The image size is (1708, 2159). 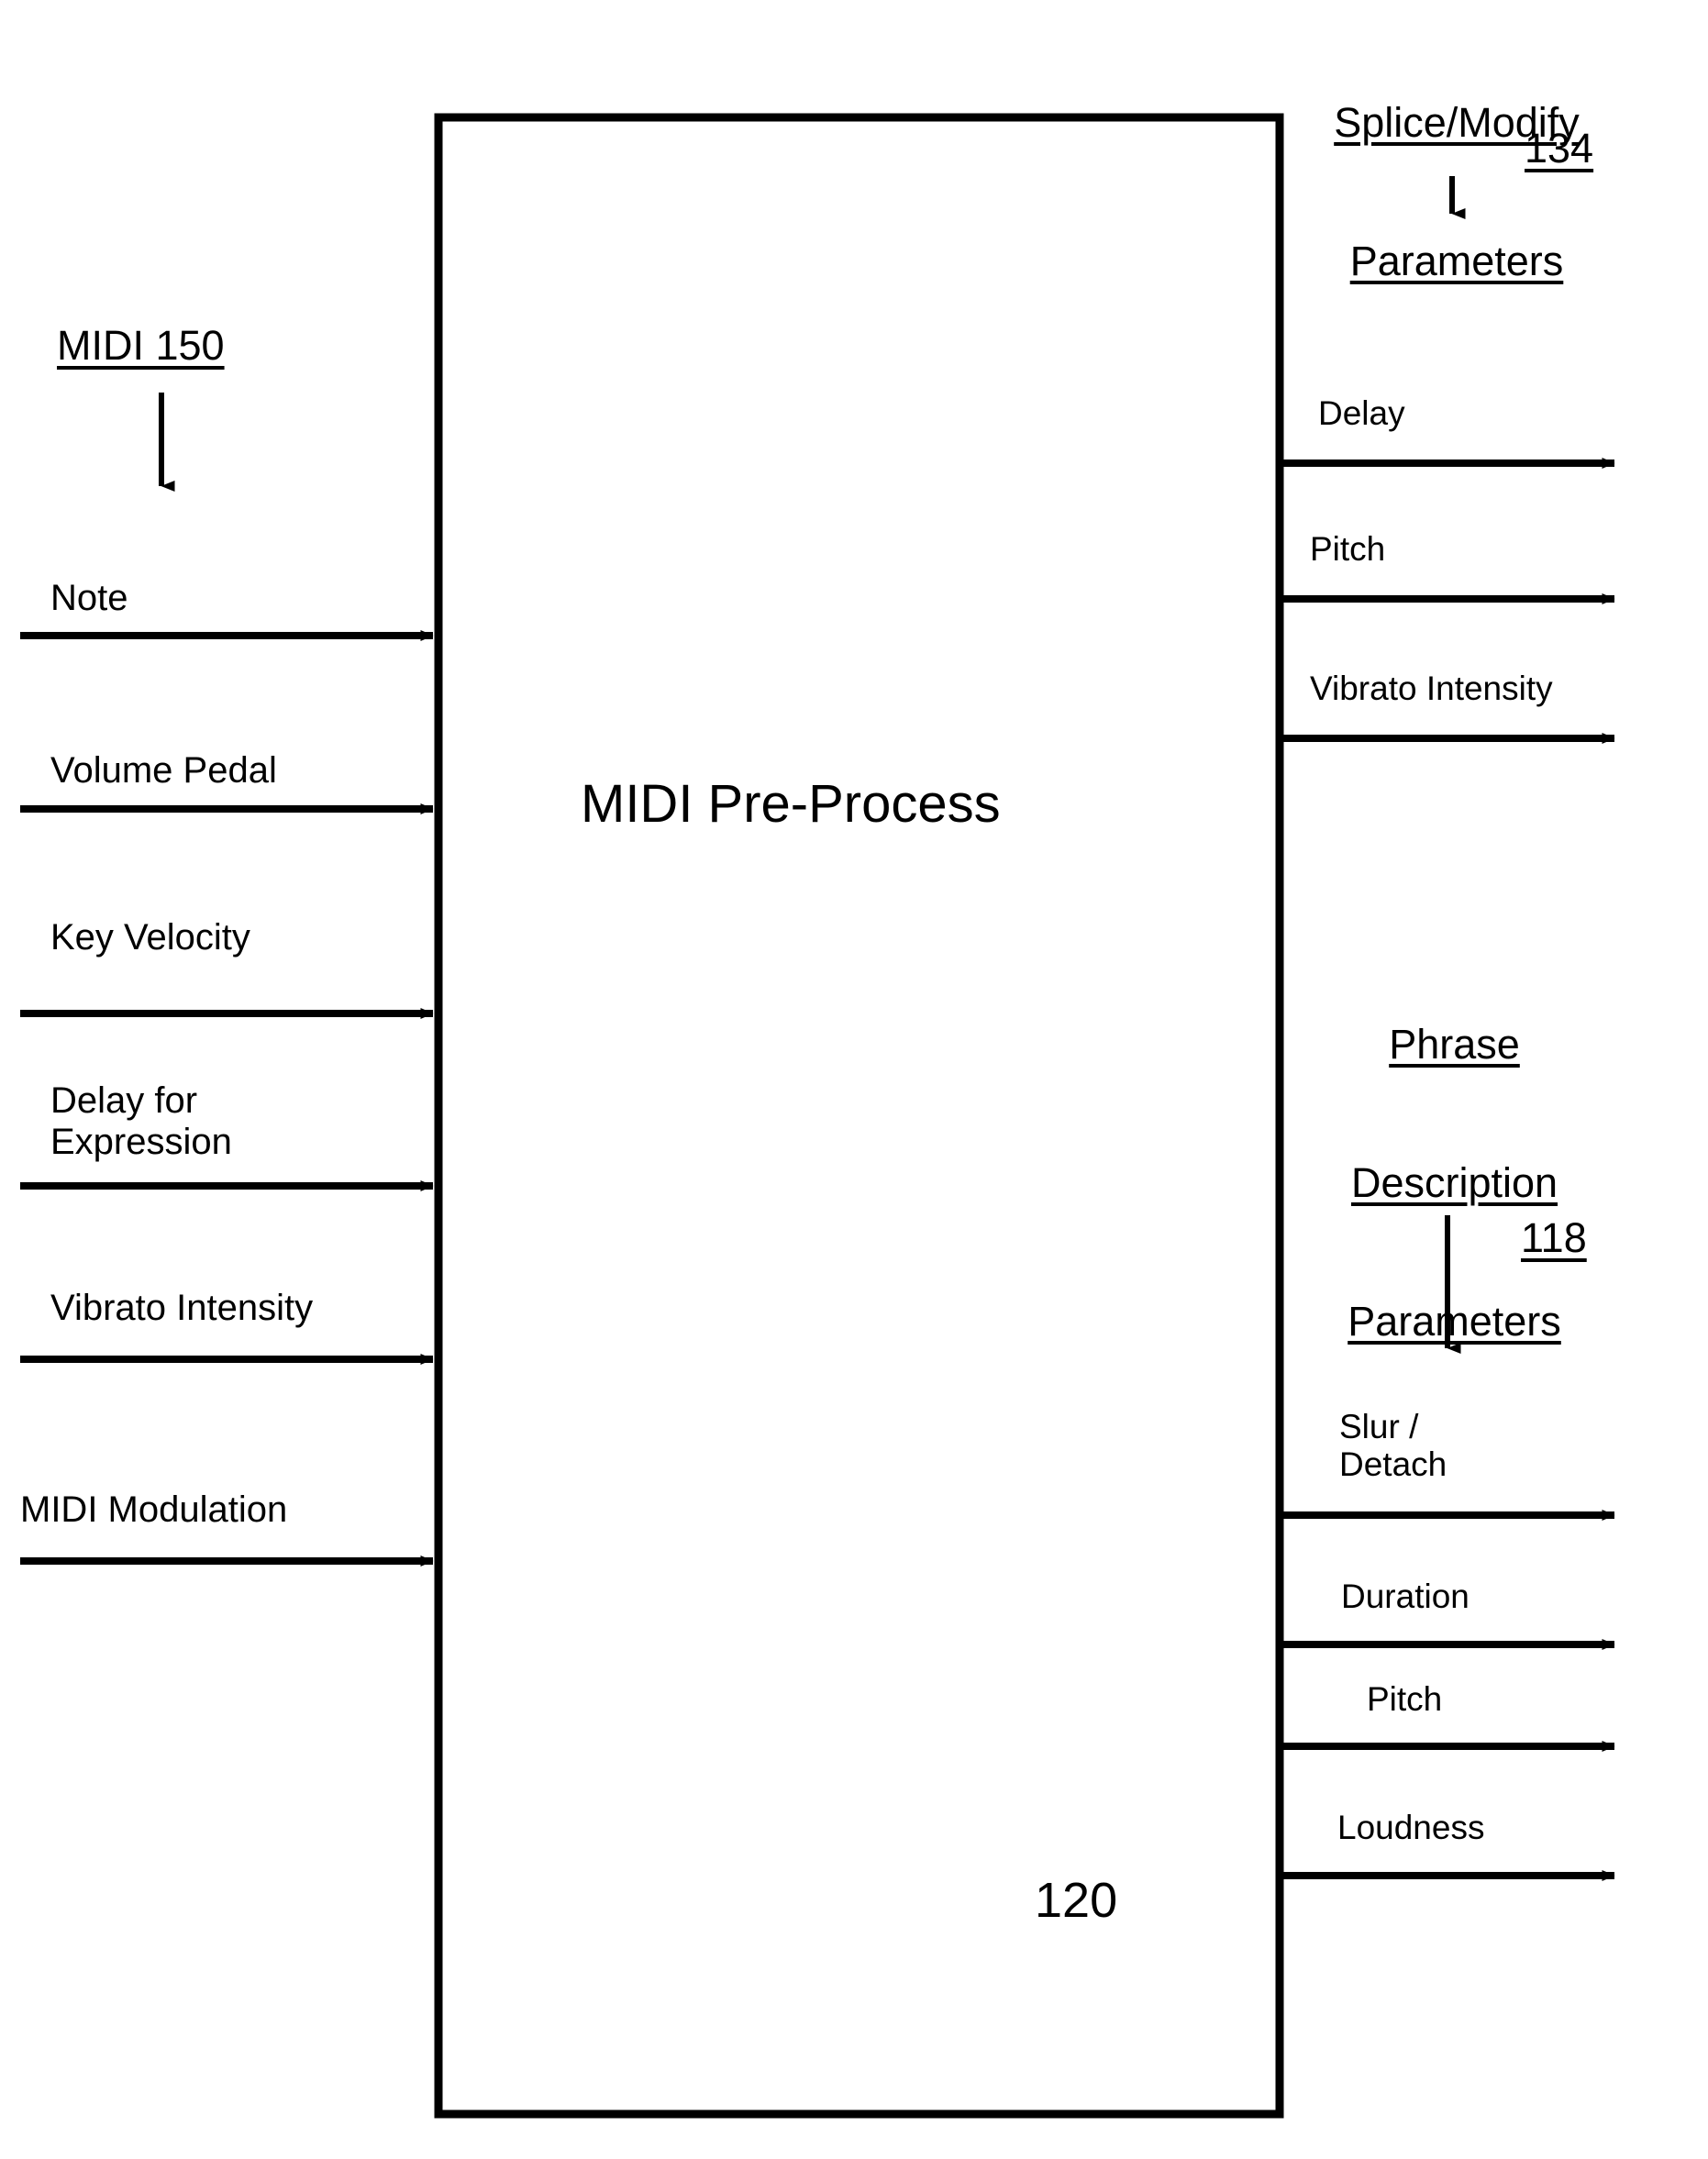 What do you see at coordinates (1393, 1446) in the screenshot?
I see `output-label-slur-detach: Slur / Detach` at bounding box center [1393, 1446].